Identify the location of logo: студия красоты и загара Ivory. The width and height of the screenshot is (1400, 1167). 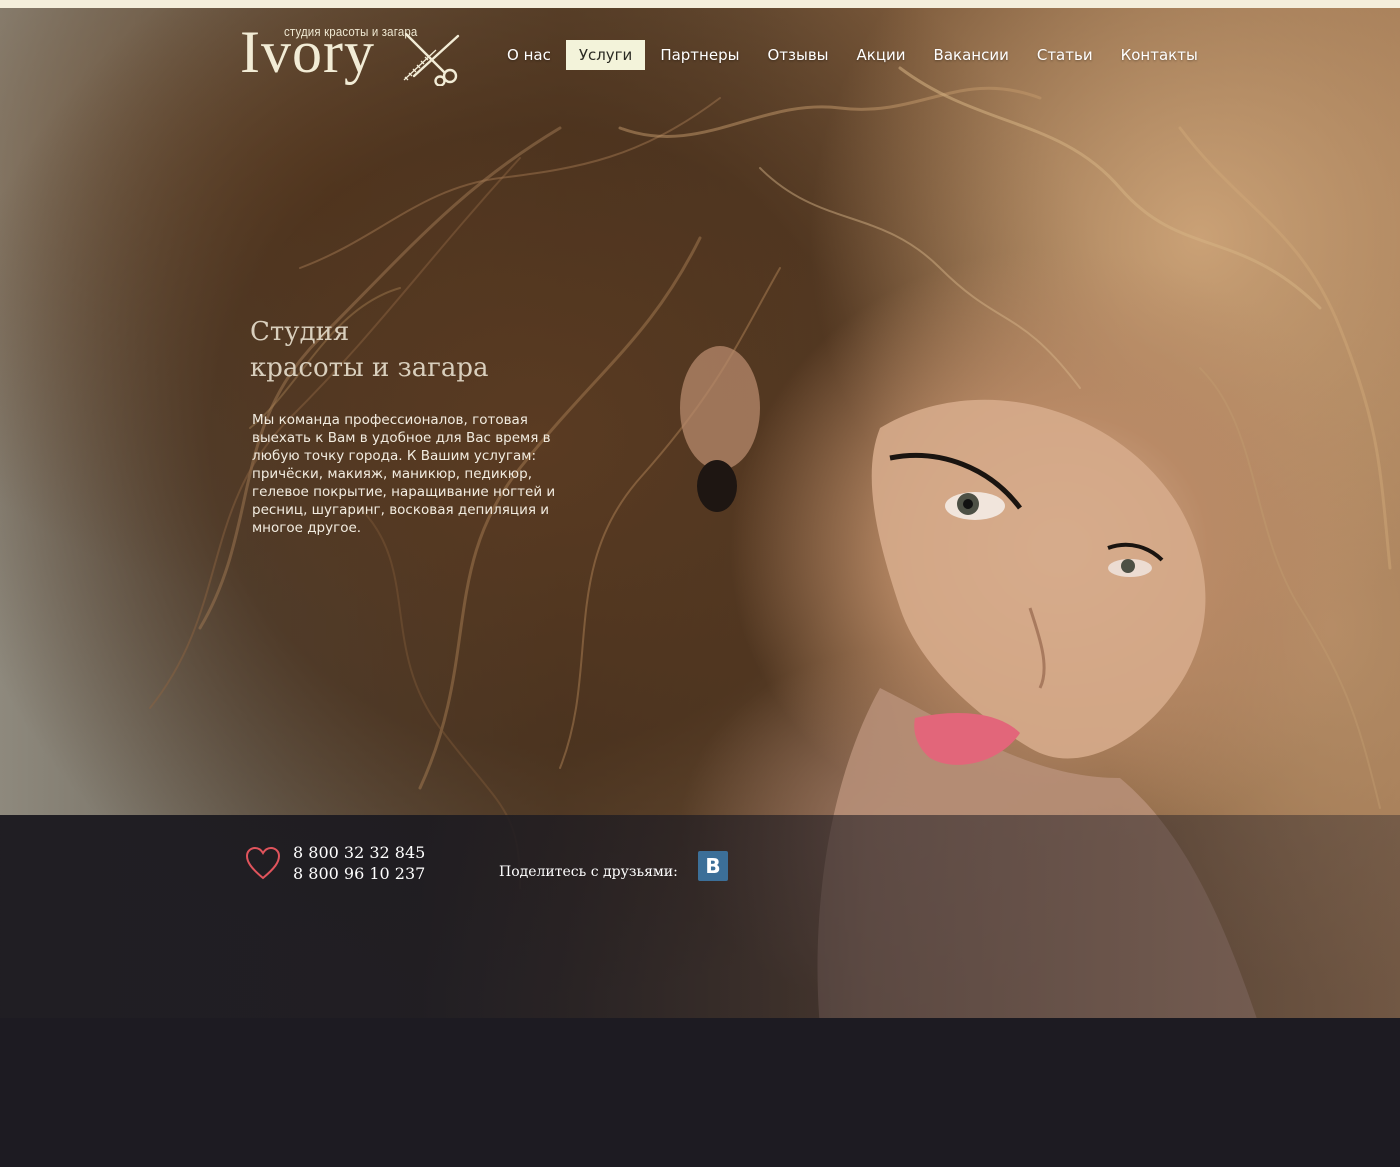
(355, 62).